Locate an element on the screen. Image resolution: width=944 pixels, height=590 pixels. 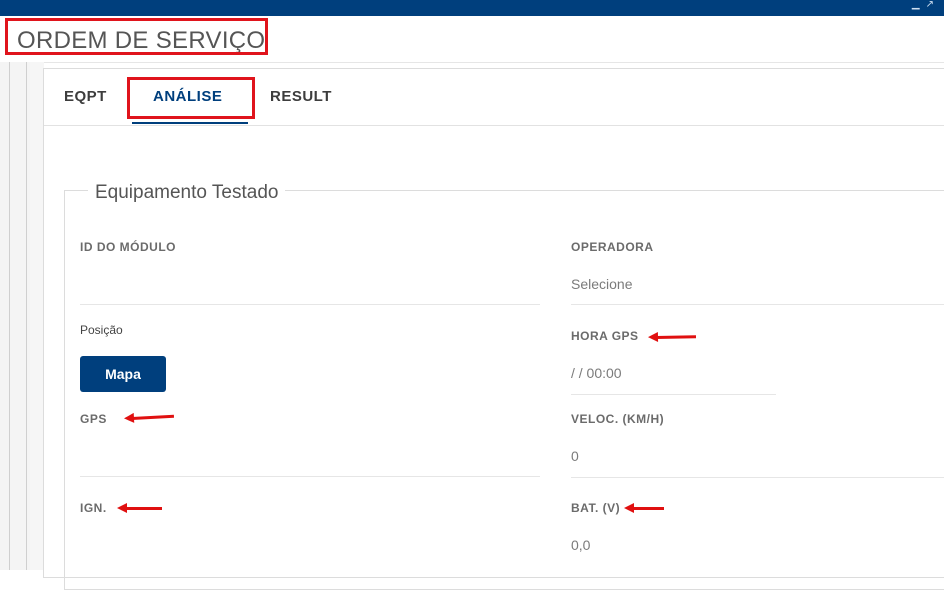
expand-icon: ↗ is located at coordinates (933, 5).